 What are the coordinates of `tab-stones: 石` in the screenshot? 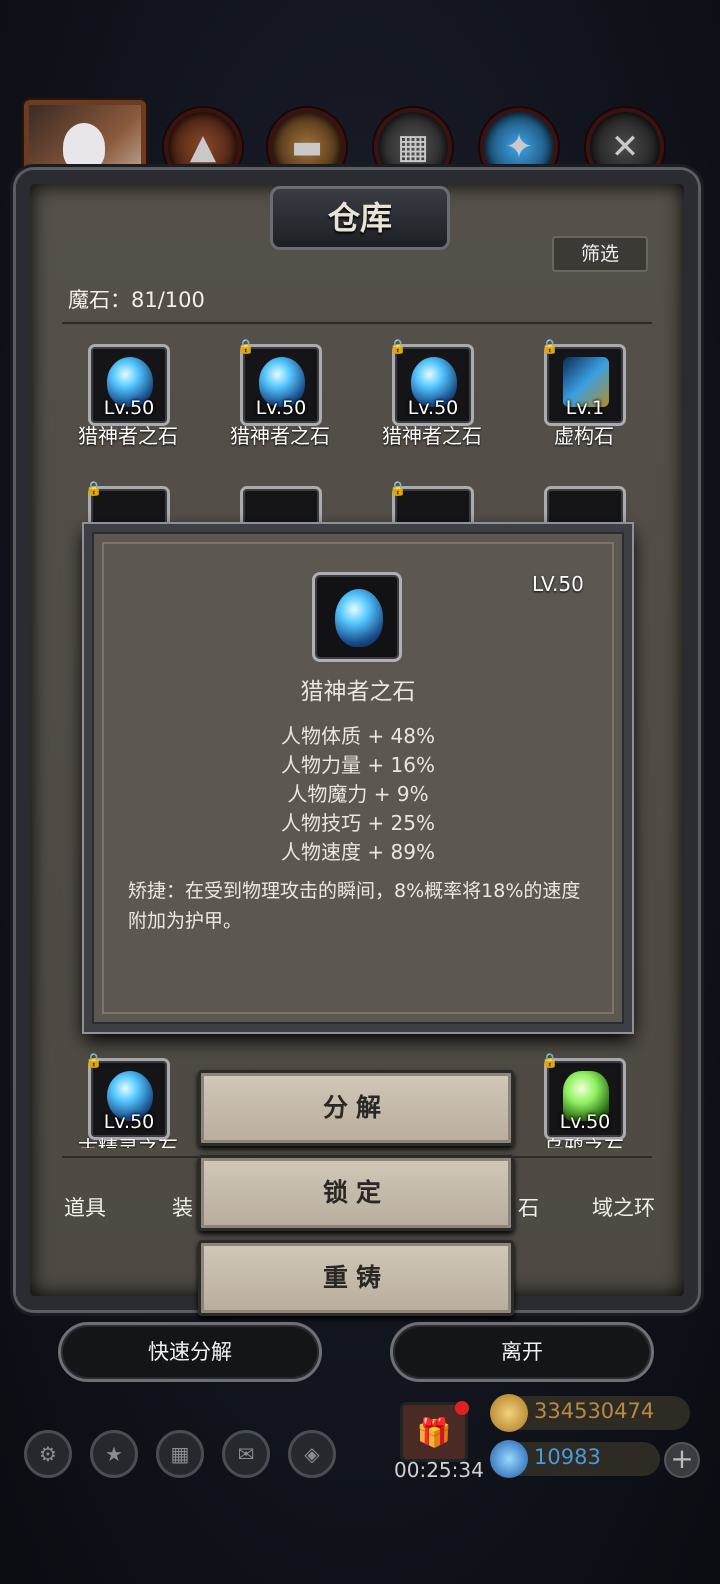 It's located at (528, 1207).